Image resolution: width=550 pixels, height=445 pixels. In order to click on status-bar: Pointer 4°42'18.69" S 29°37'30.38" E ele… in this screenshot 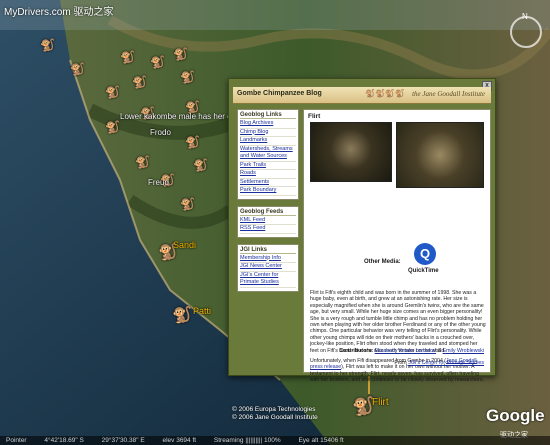, I will do `click(275, 440)`.